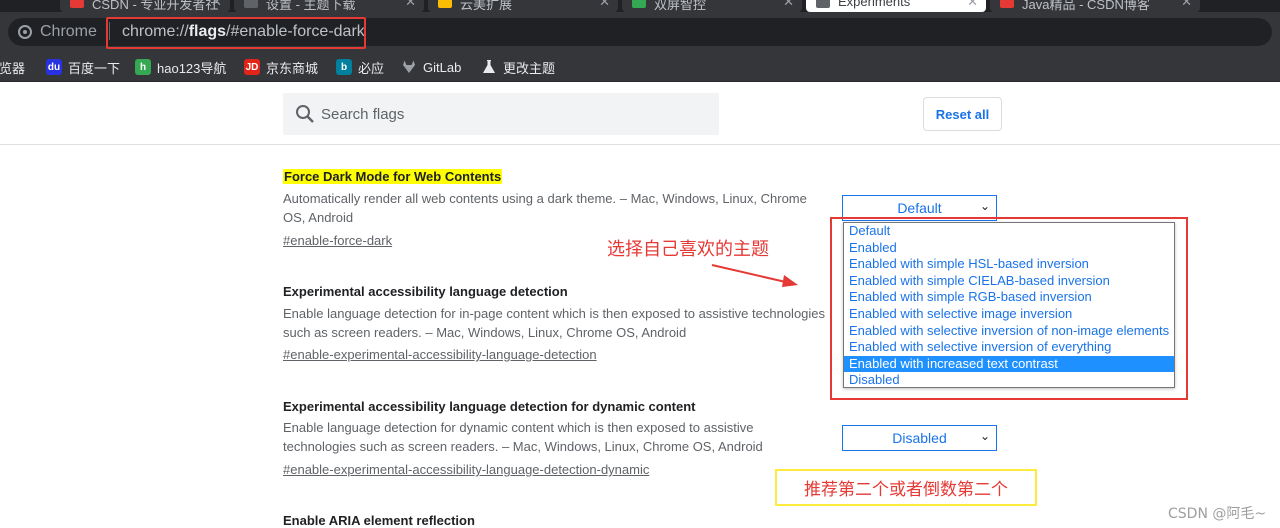 The height and width of the screenshot is (528, 1280). Describe the element at coordinates (344, 67) in the screenshot. I see `bing-icon: b` at that location.